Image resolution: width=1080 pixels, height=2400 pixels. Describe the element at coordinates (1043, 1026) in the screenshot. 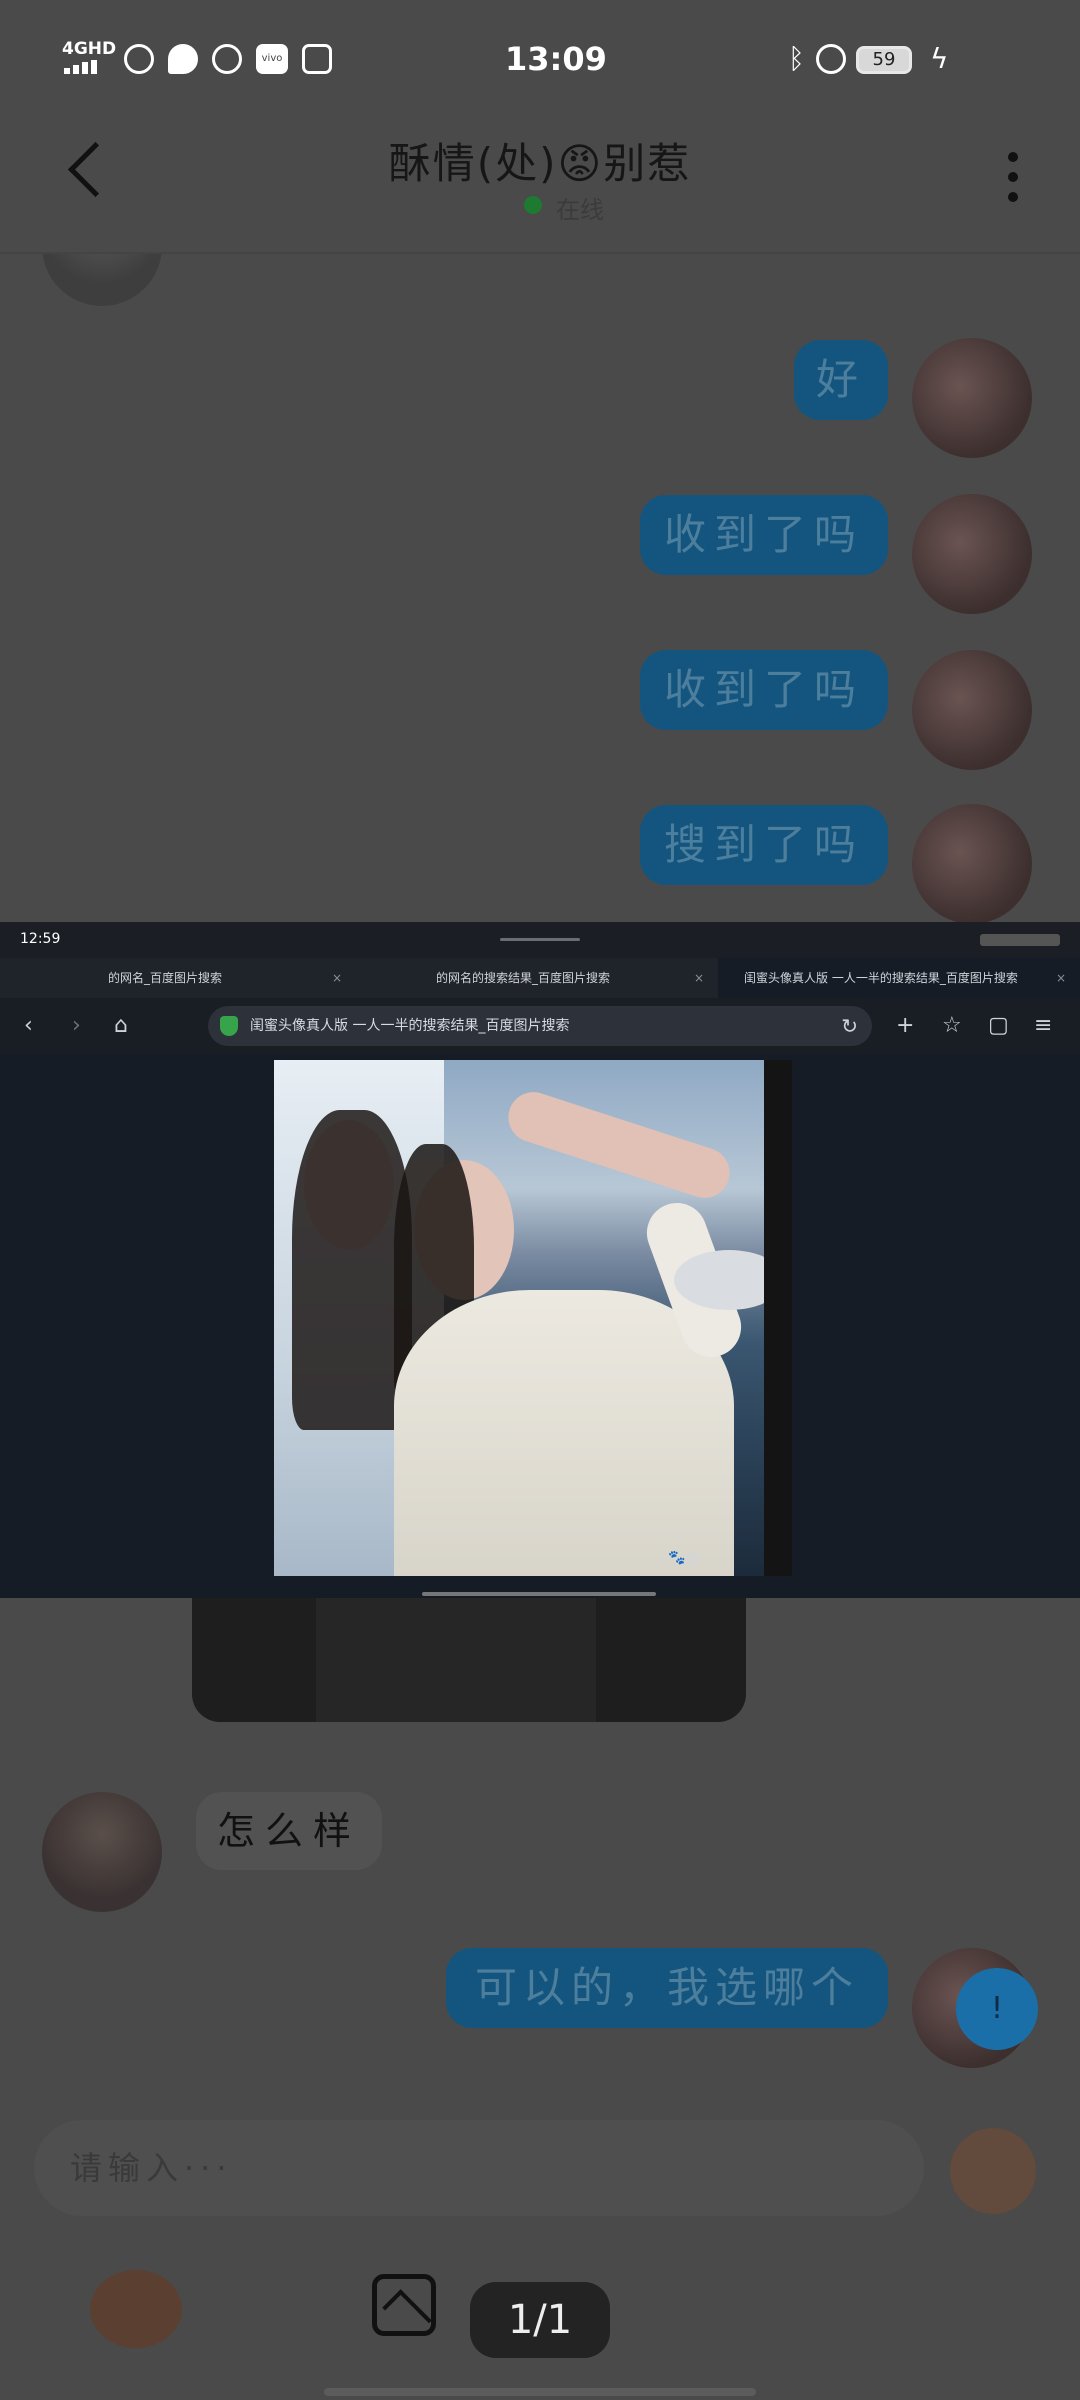

I see `menu-icon: ≡` at that location.